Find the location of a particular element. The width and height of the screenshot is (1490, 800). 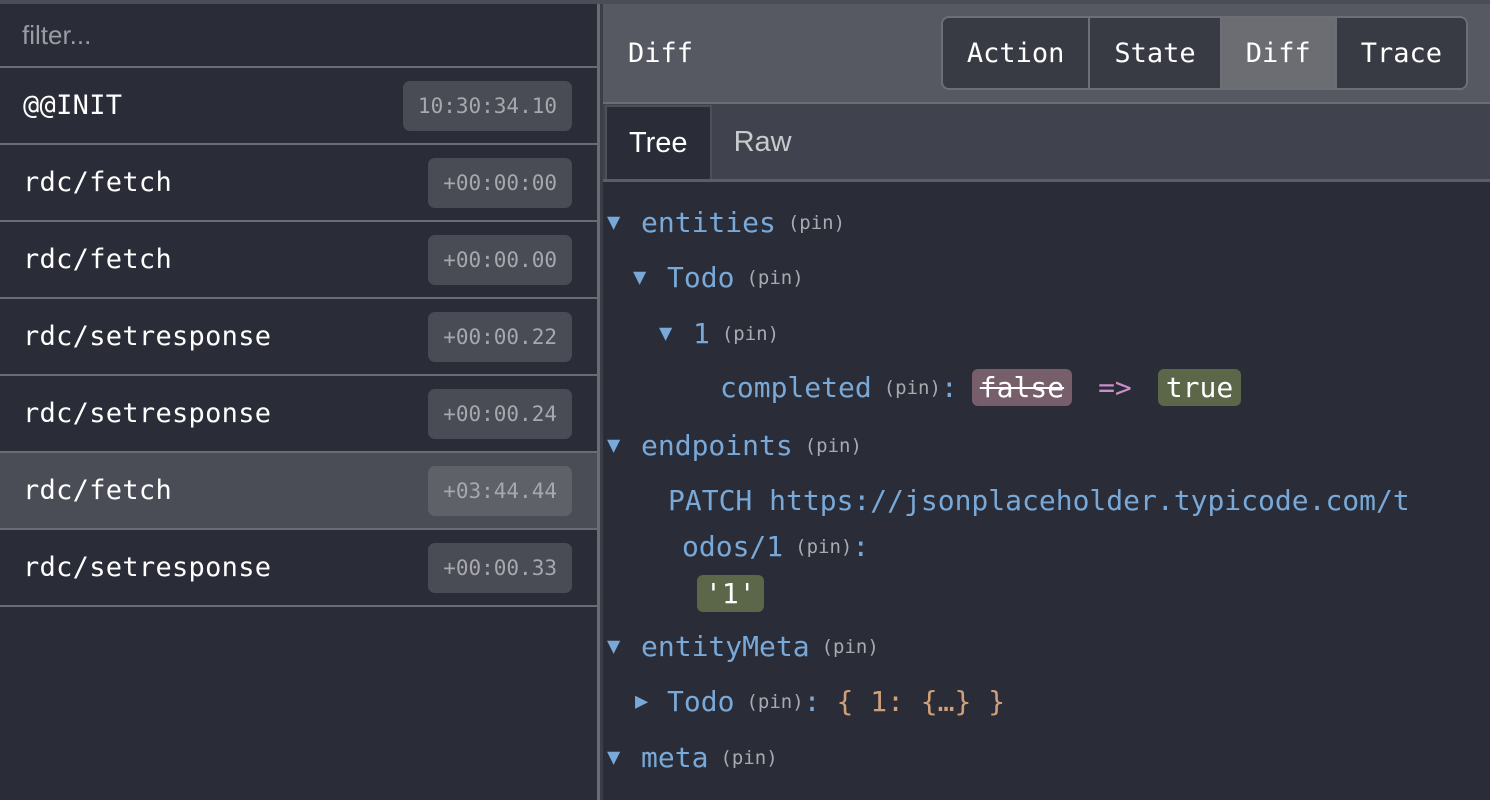

inspector-tab-group: Action State Diff Trace is located at coordinates (1204, 53).